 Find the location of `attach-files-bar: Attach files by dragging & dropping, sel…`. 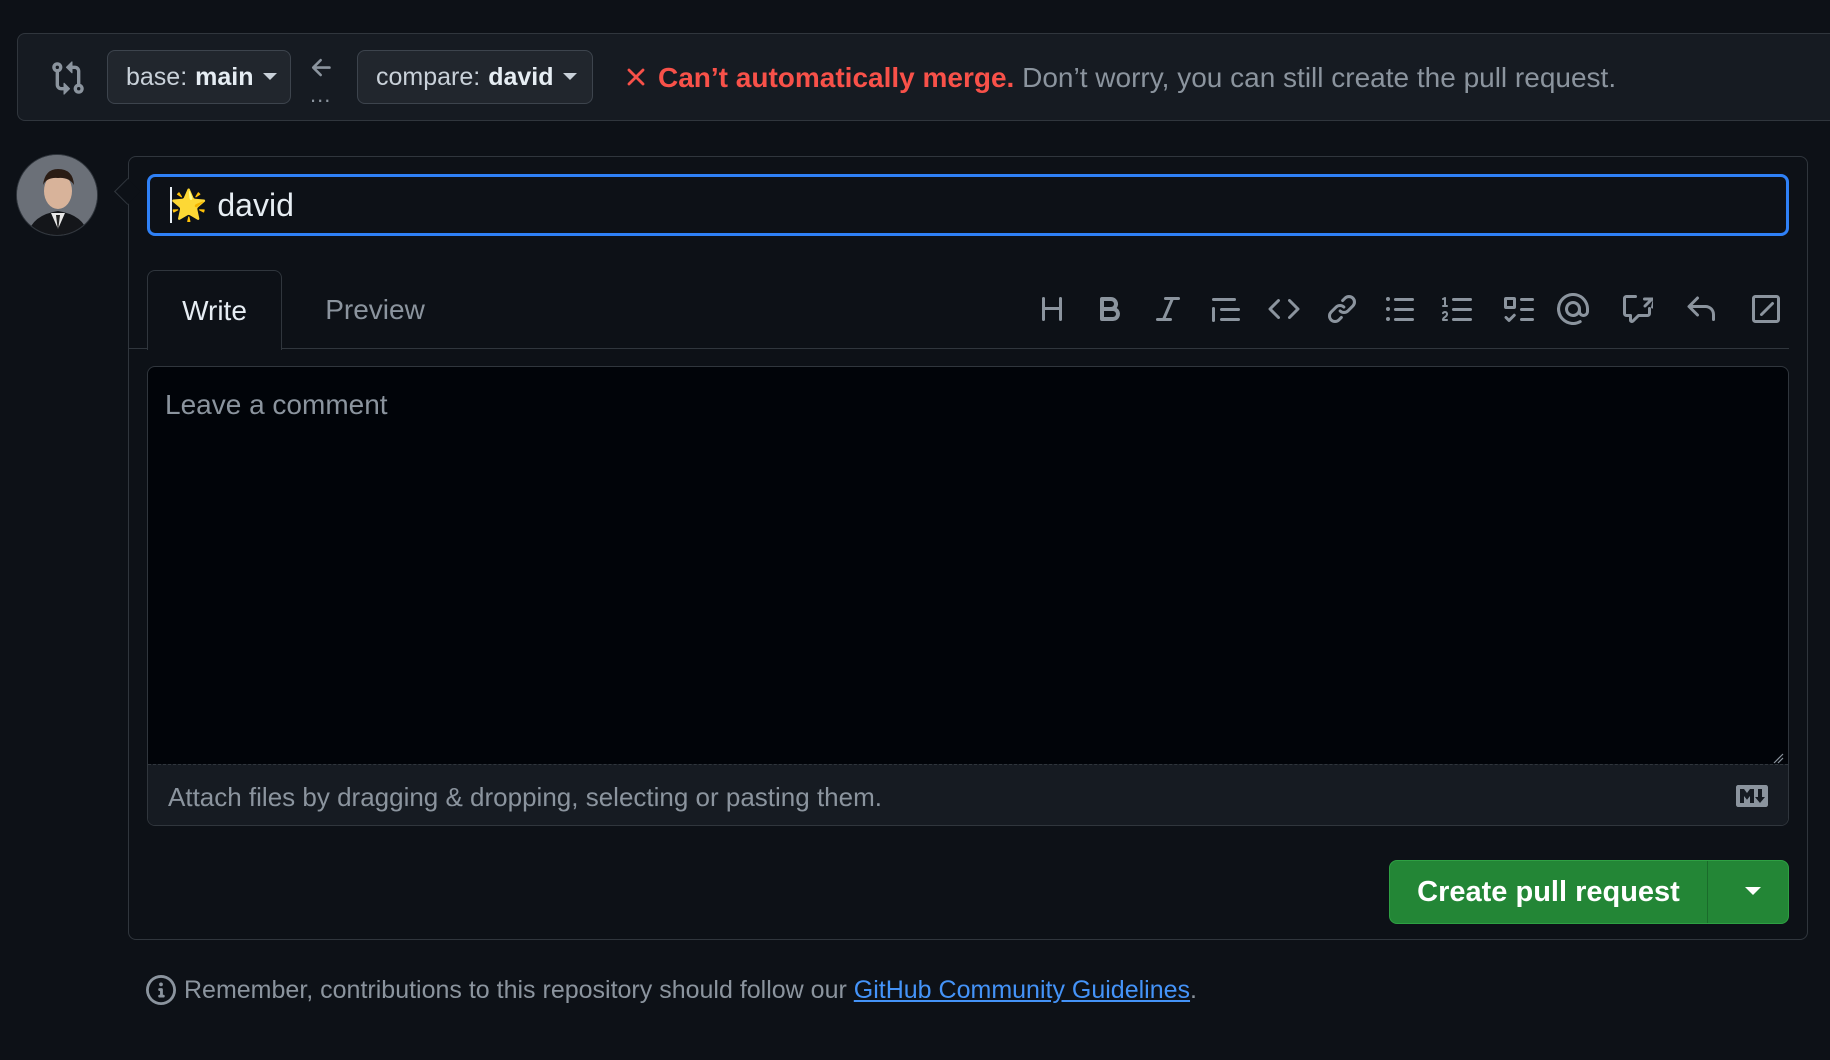

attach-files-bar: Attach files by dragging & dropping, sel… is located at coordinates (968, 794).